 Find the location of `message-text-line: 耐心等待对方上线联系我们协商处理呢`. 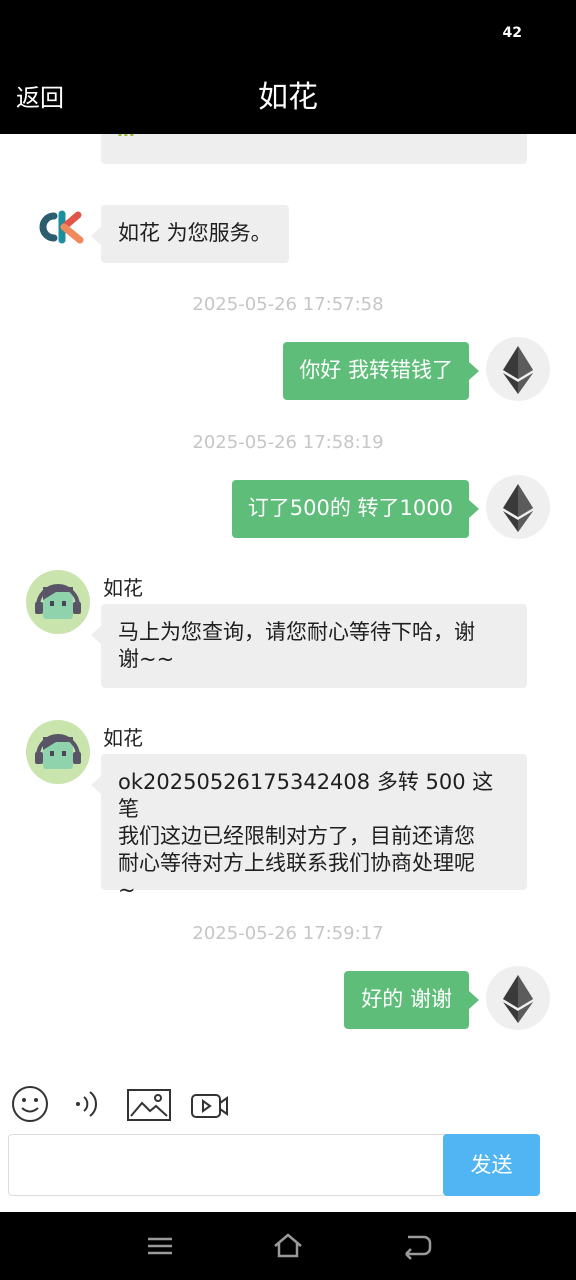

message-text-line: 耐心等待对方上线联系我们协商处理呢 is located at coordinates (296, 863).